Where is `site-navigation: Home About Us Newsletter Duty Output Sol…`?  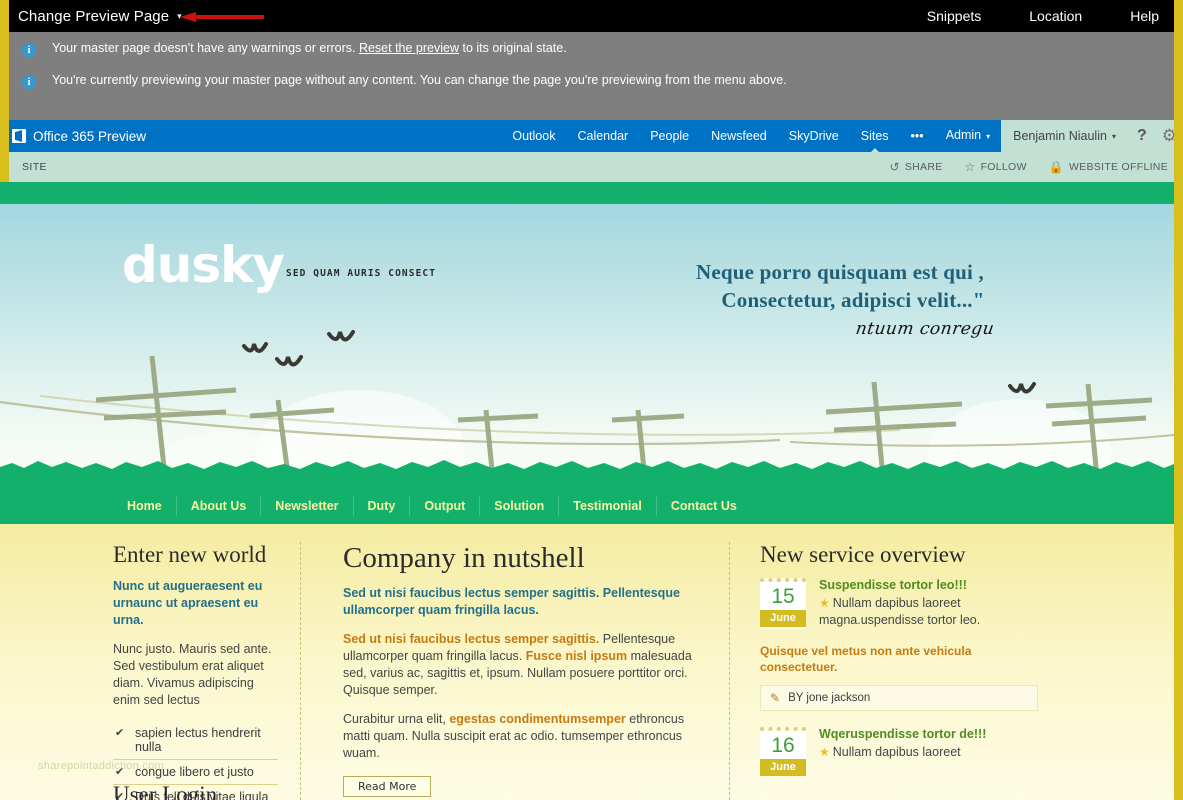 site-navigation: Home About Us Newsletter Duty Output Sol… is located at coordinates (587, 506).